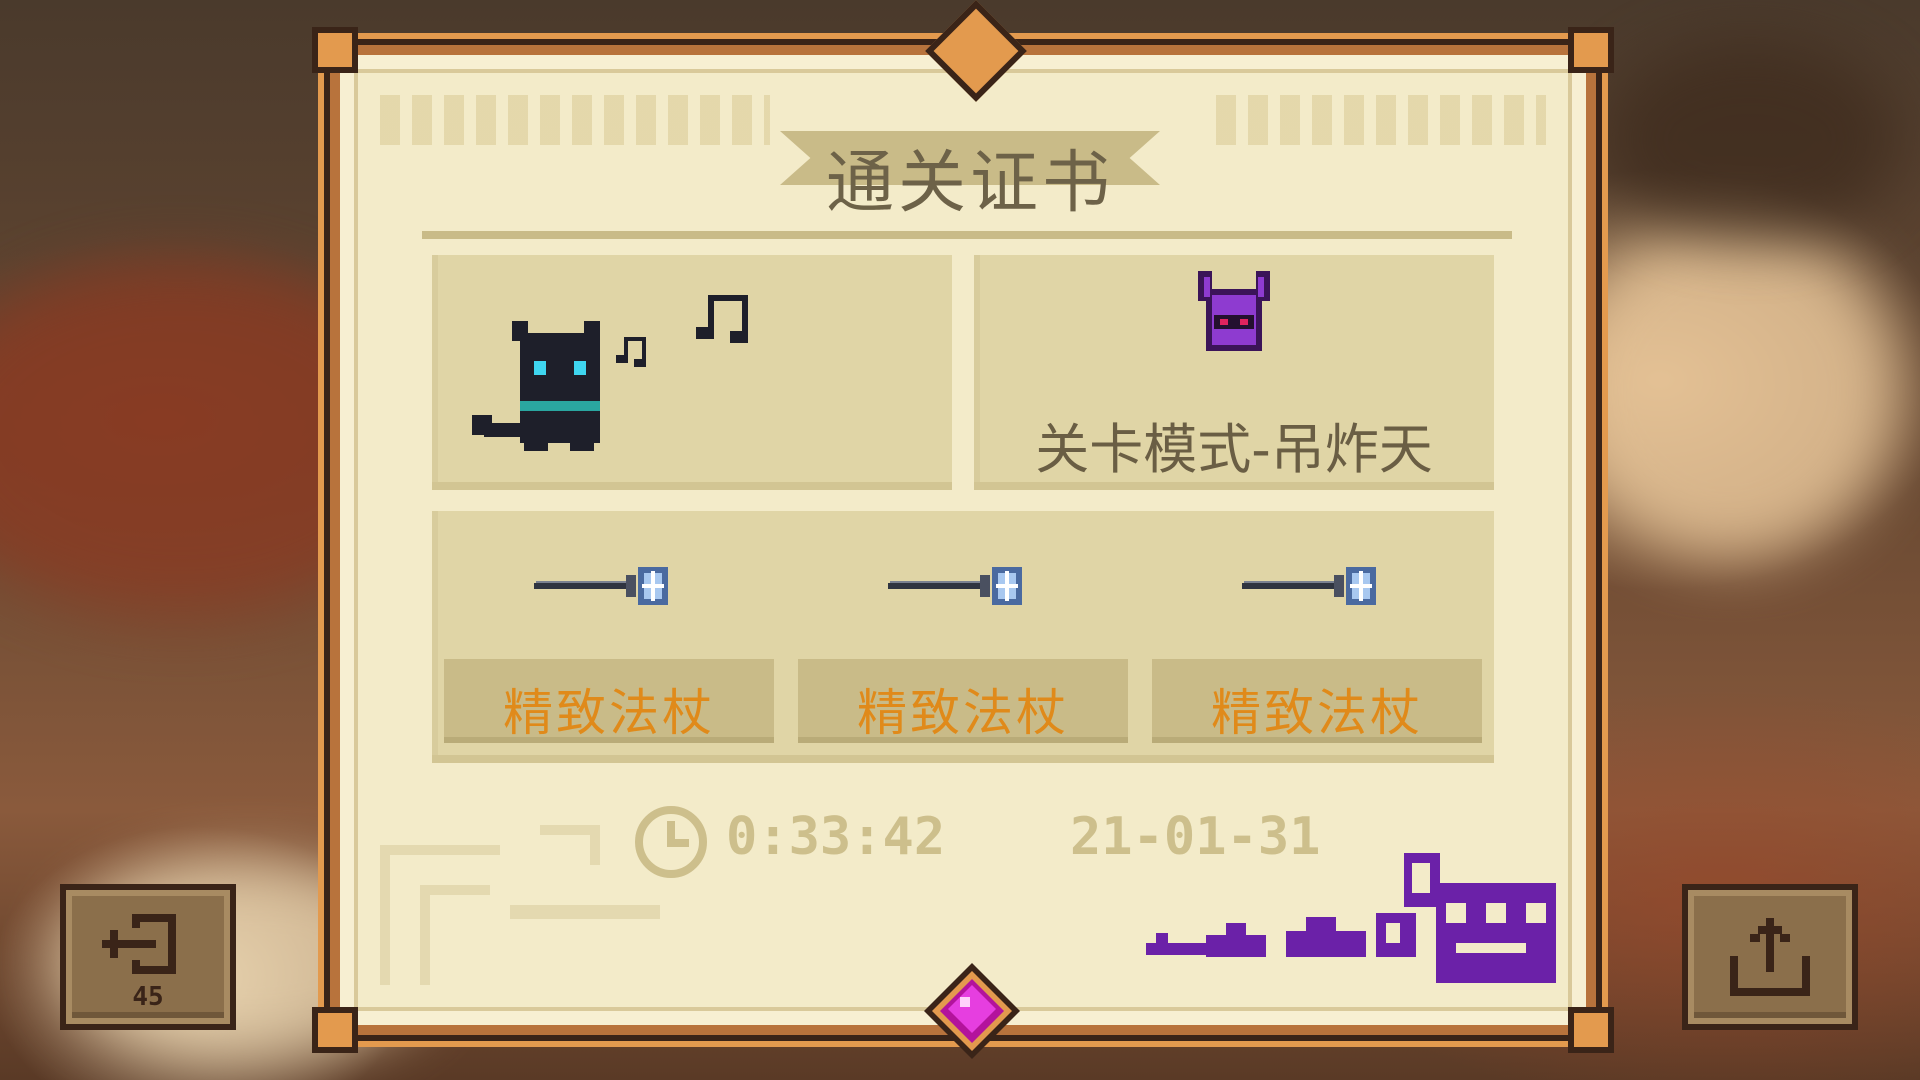 Image resolution: width=1920 pixels, height=1080 pixels. I want to click on signature-mark, so click(1351, 918).